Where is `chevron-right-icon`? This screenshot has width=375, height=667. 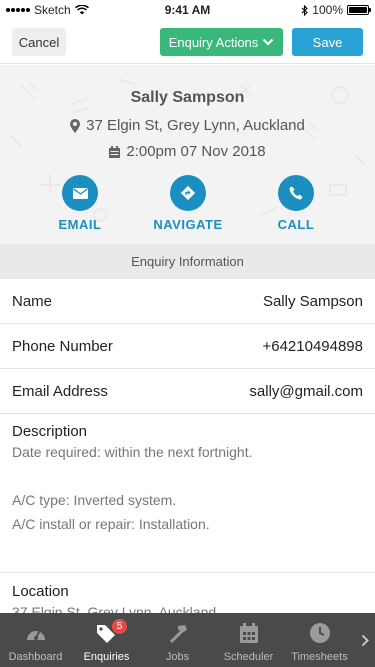 chevron-right-icon is located at coordinates (365, 640).